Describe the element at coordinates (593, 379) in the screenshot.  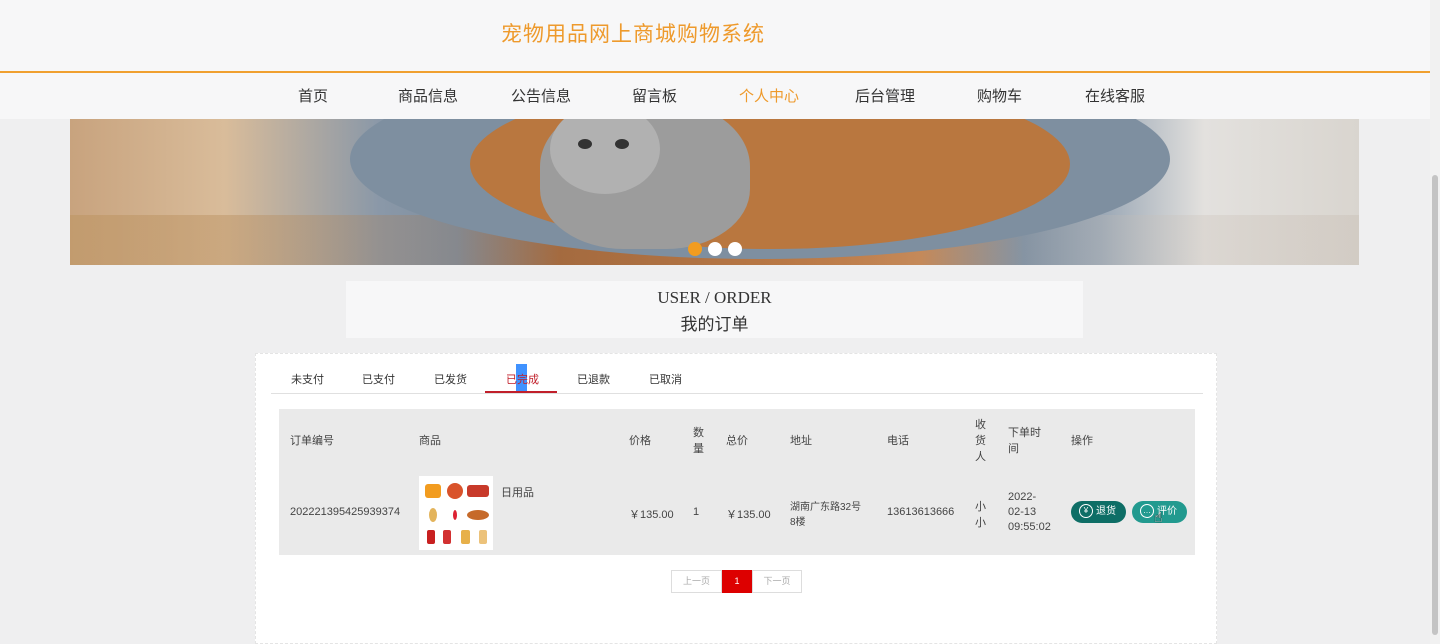
I see `tab-refunded: 已退款` at that location.